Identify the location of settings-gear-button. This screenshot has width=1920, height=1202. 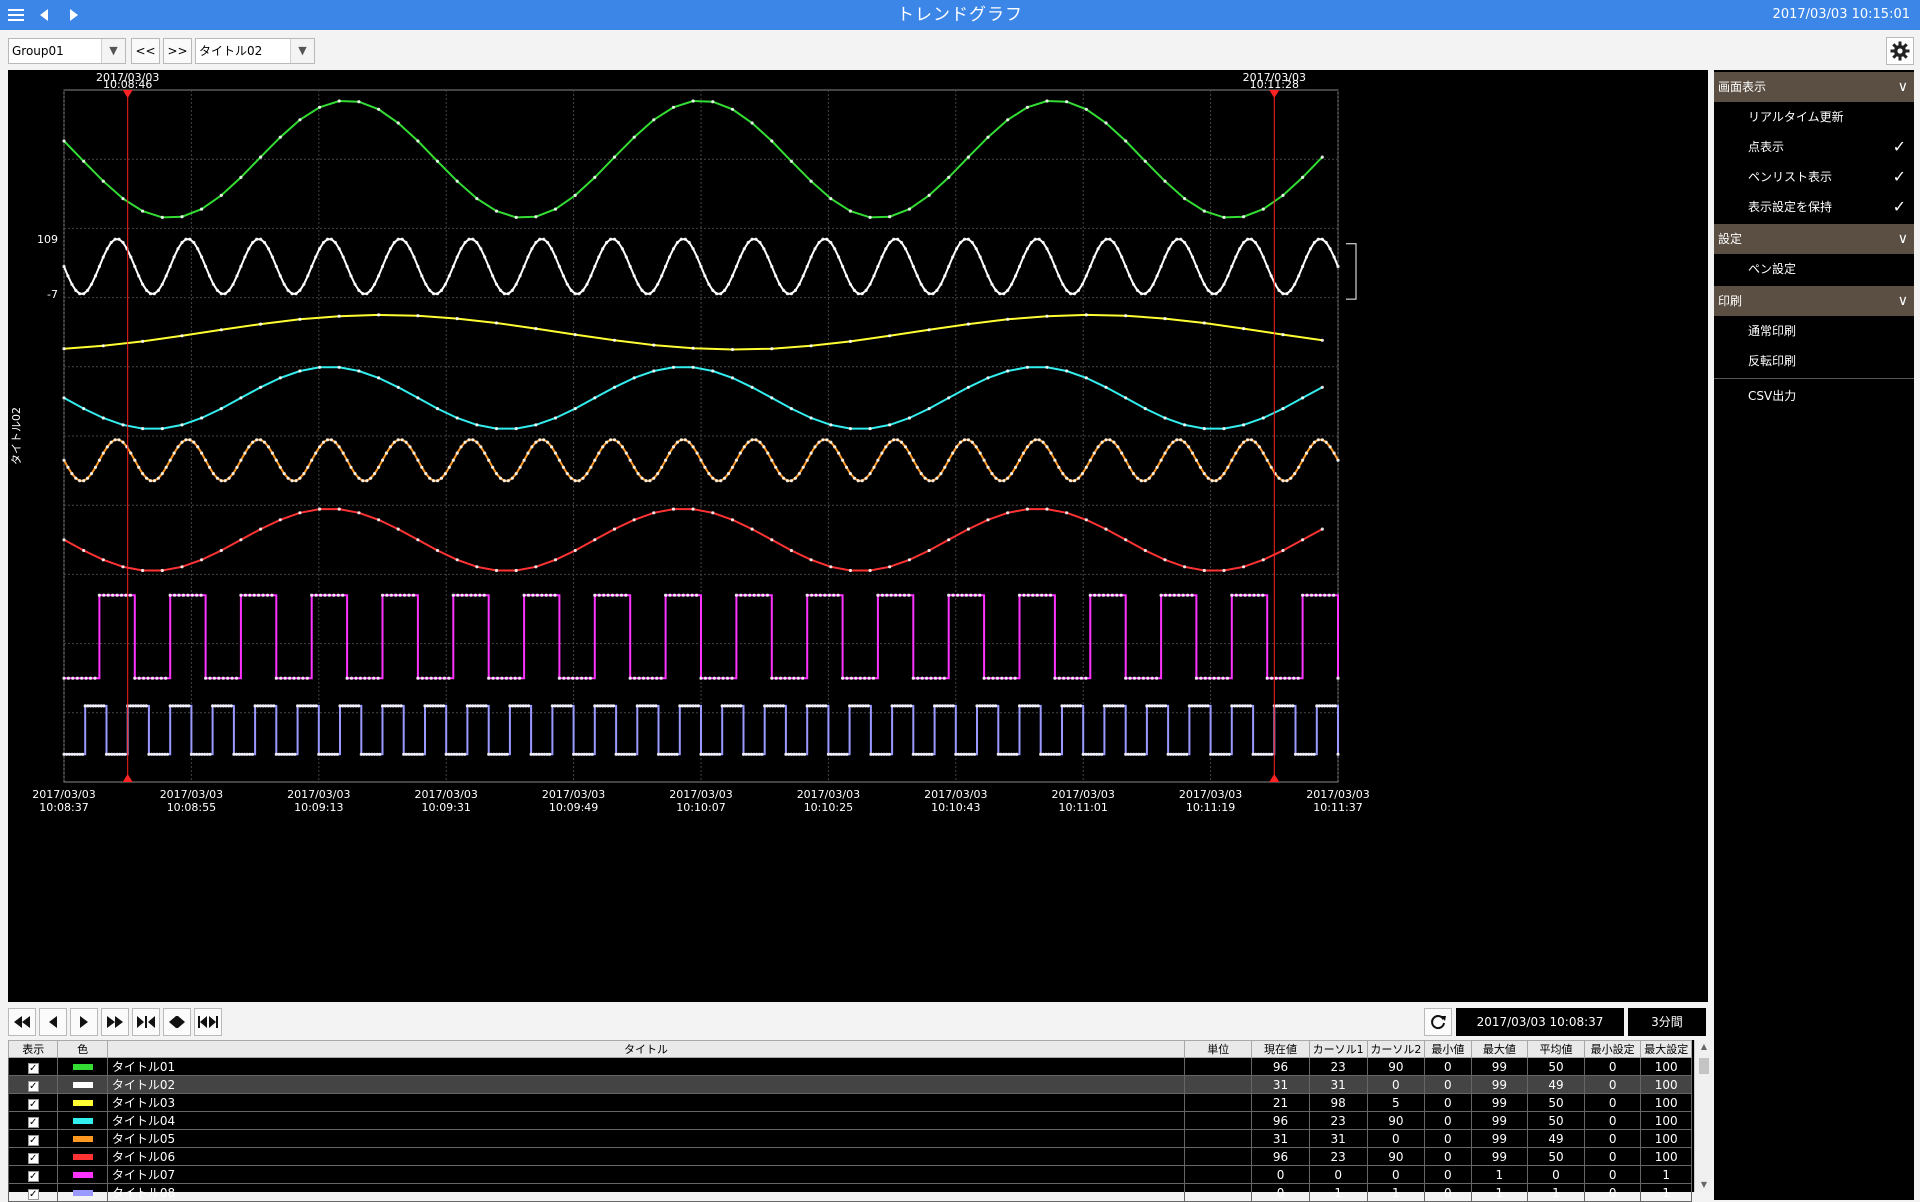
(1900, 51).